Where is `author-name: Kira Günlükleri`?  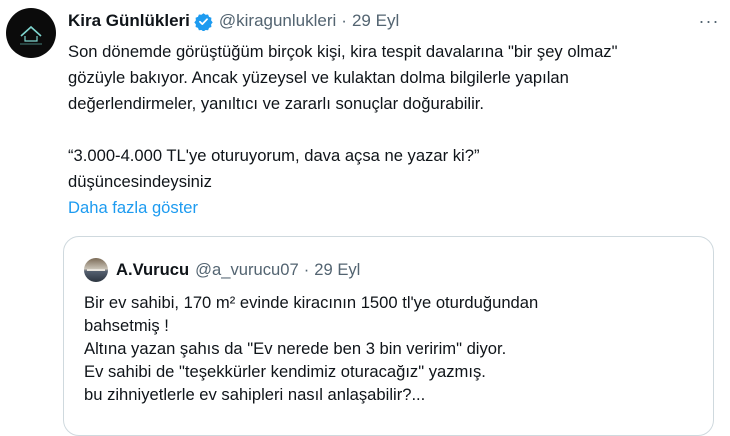 author-name: Kira Günlükleri is located at coordinates (129, 21).